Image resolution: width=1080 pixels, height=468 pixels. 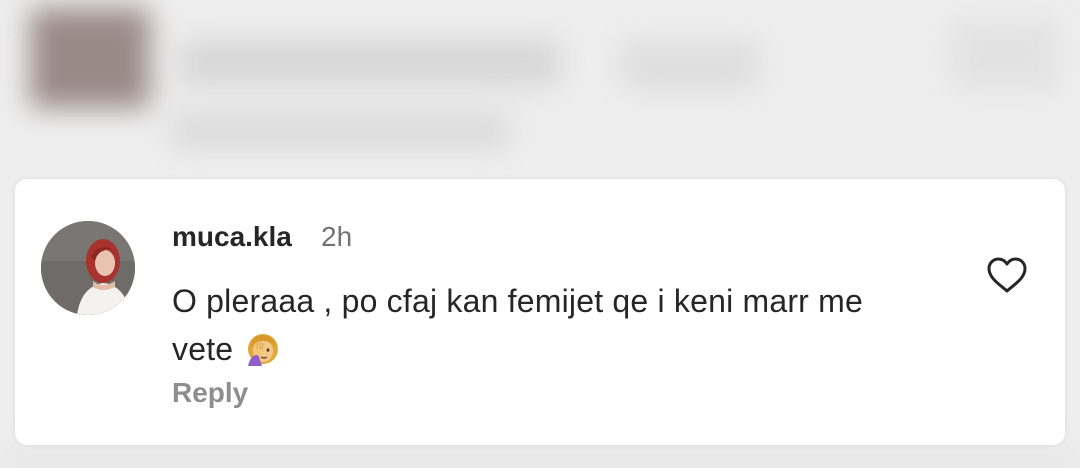 I want to click on comment-timestamp: 2h, so click(x=337, y=236).